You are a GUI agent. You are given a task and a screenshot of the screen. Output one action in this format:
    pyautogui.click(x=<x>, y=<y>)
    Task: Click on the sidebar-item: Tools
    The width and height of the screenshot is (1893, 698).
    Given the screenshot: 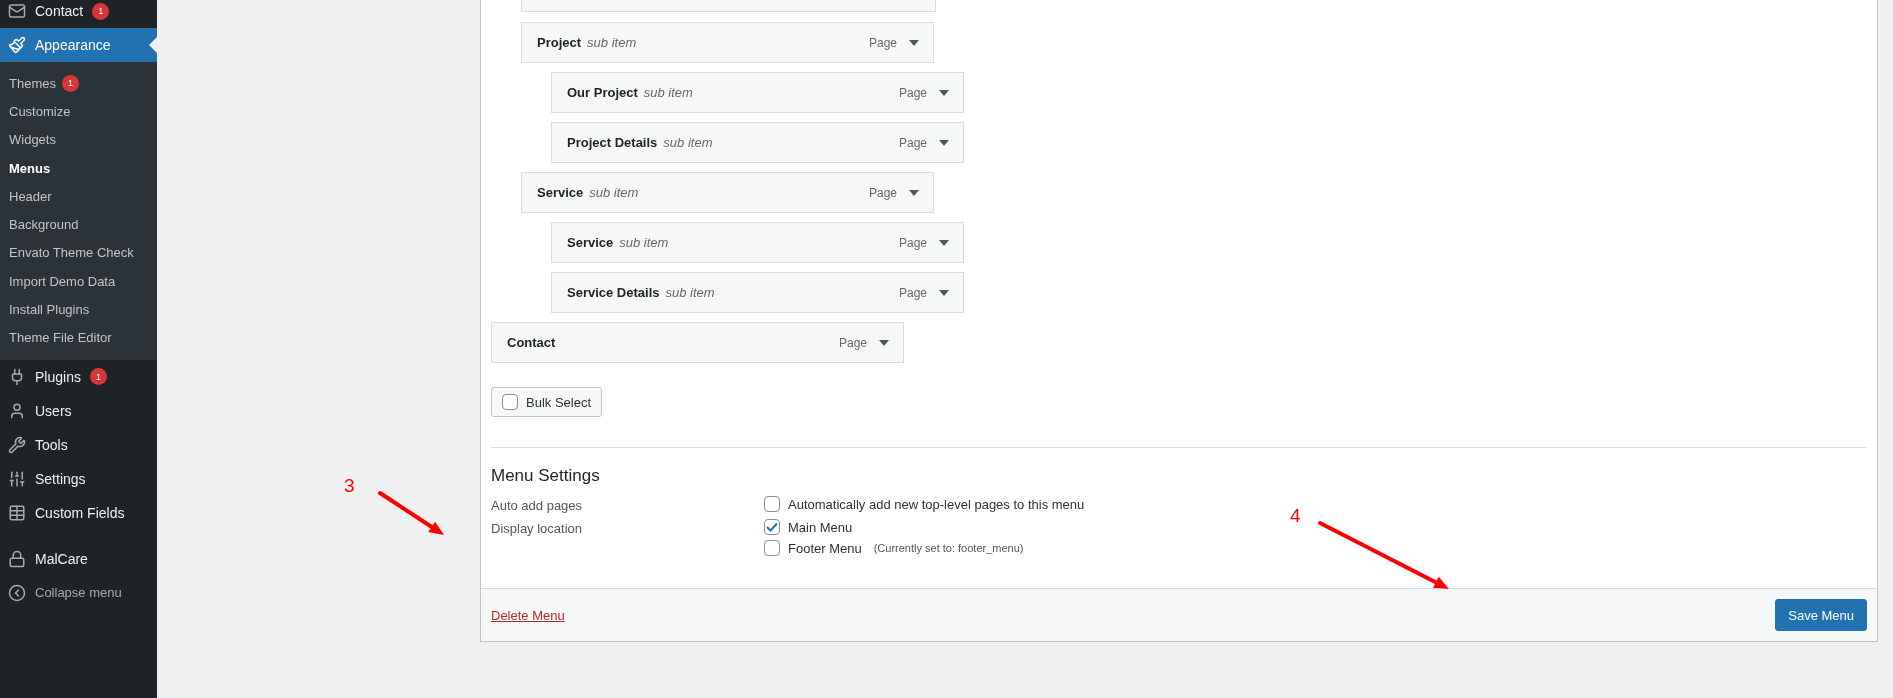 What is the action you would take?
    pyautogui.click(x=78, y=444)
    